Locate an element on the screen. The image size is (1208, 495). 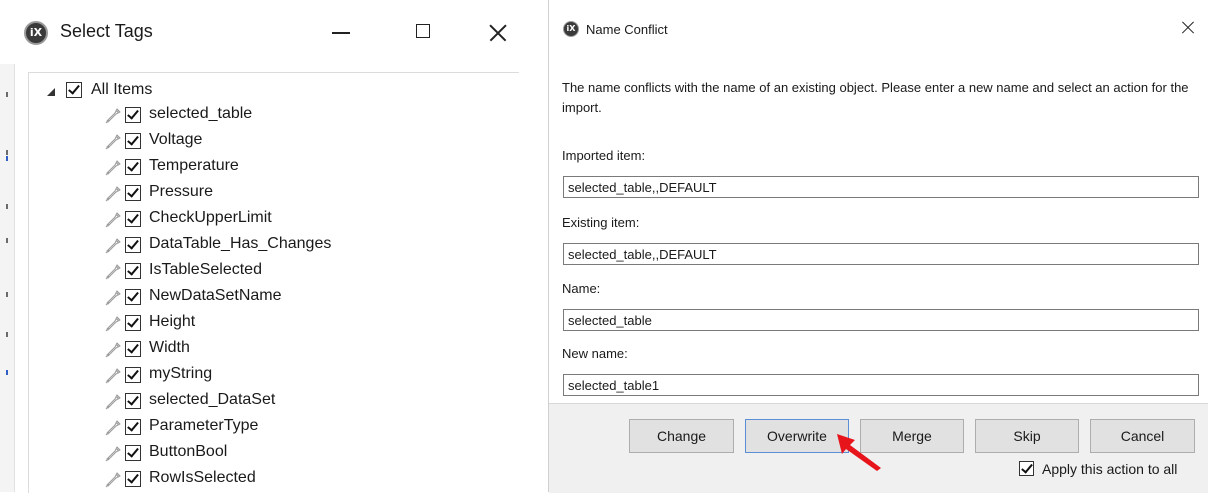
tag-label: Width is located at coordinates (169, 347).